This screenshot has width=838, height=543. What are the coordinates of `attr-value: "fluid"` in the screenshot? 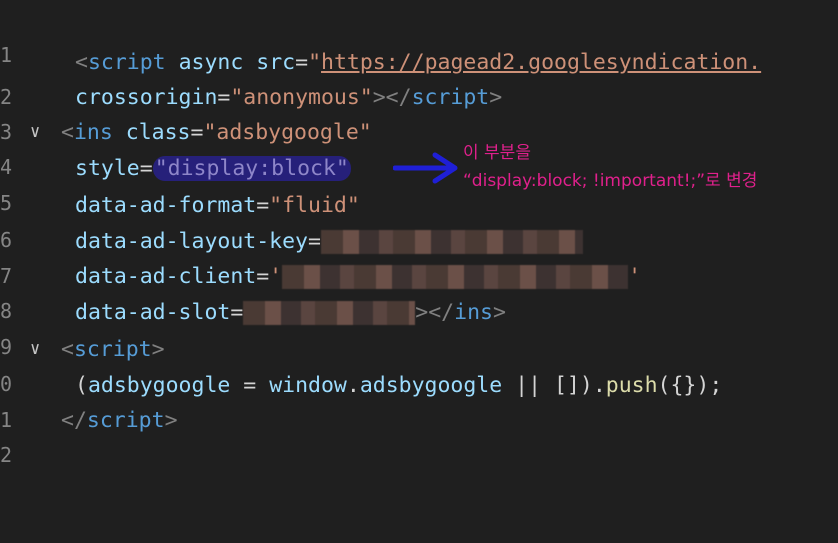 It's located at (314, 205).